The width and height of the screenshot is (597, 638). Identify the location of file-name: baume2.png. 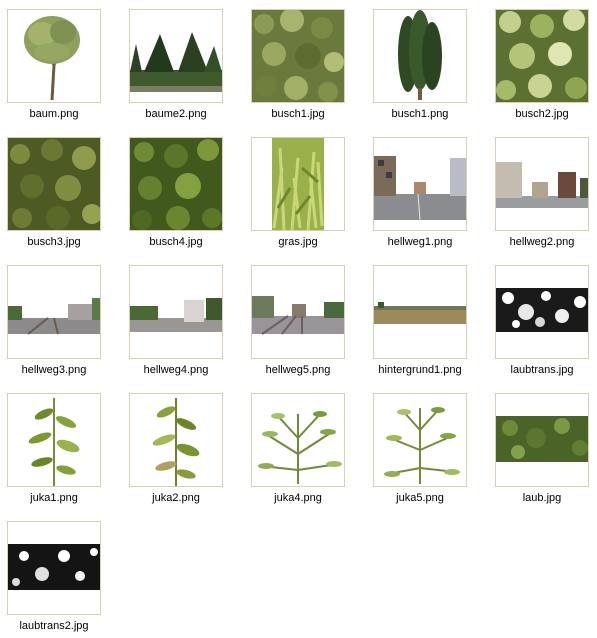
(176, 114).